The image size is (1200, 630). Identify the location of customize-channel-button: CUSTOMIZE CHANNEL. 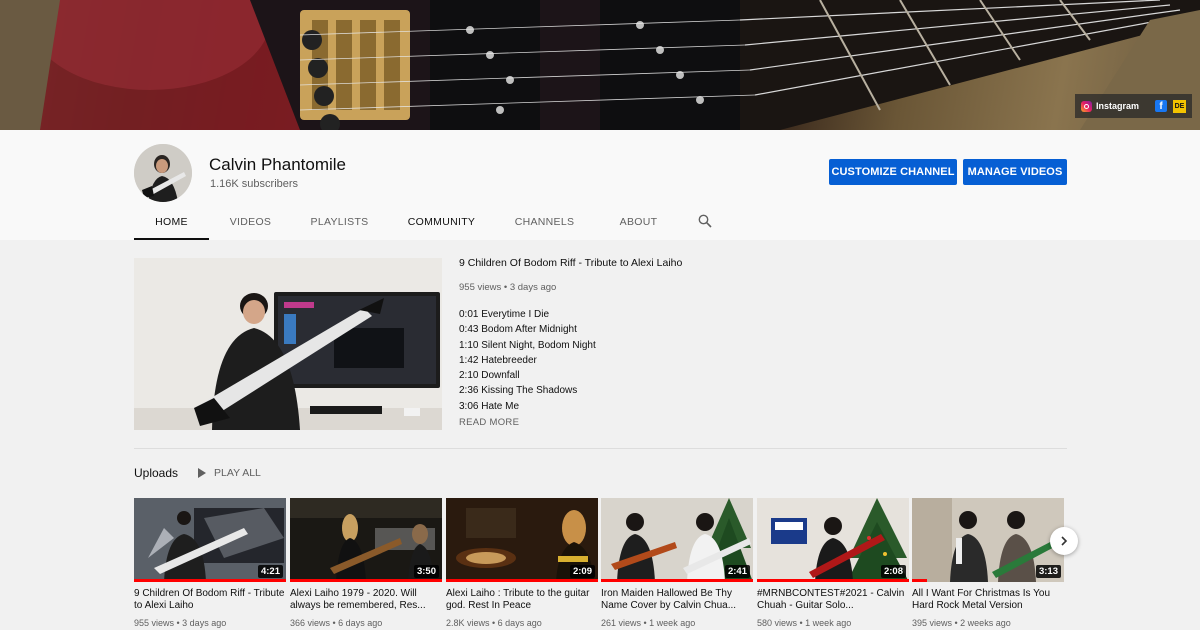
(893, 172).